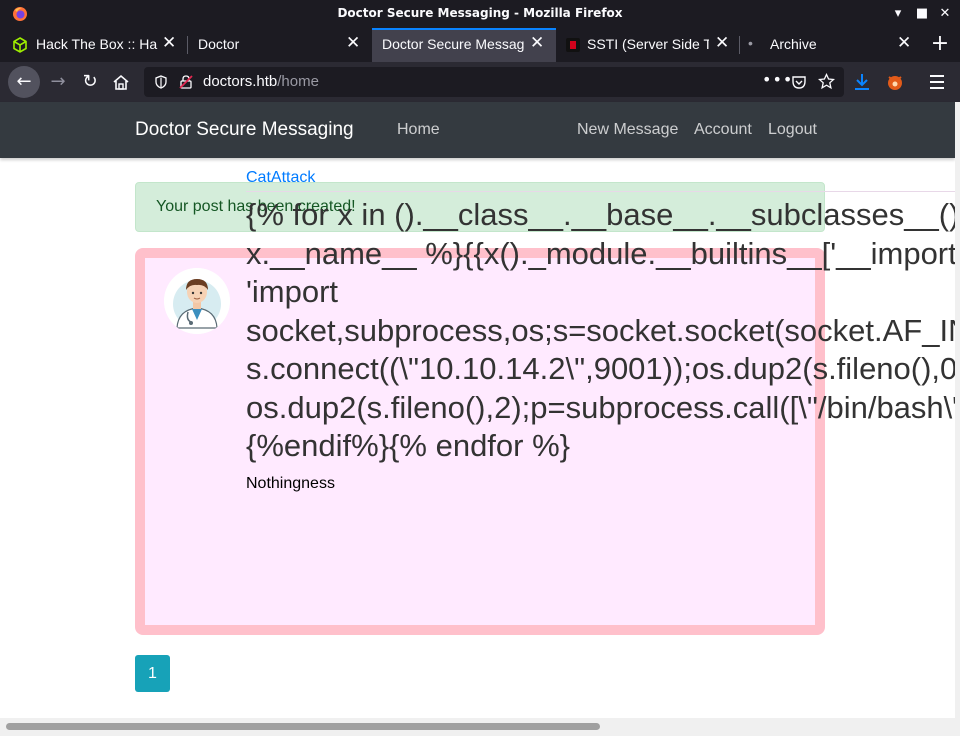  Describe the element at coordinates (152, 673) in the screenshot. I see `pagination-page-1: 1` at that location.